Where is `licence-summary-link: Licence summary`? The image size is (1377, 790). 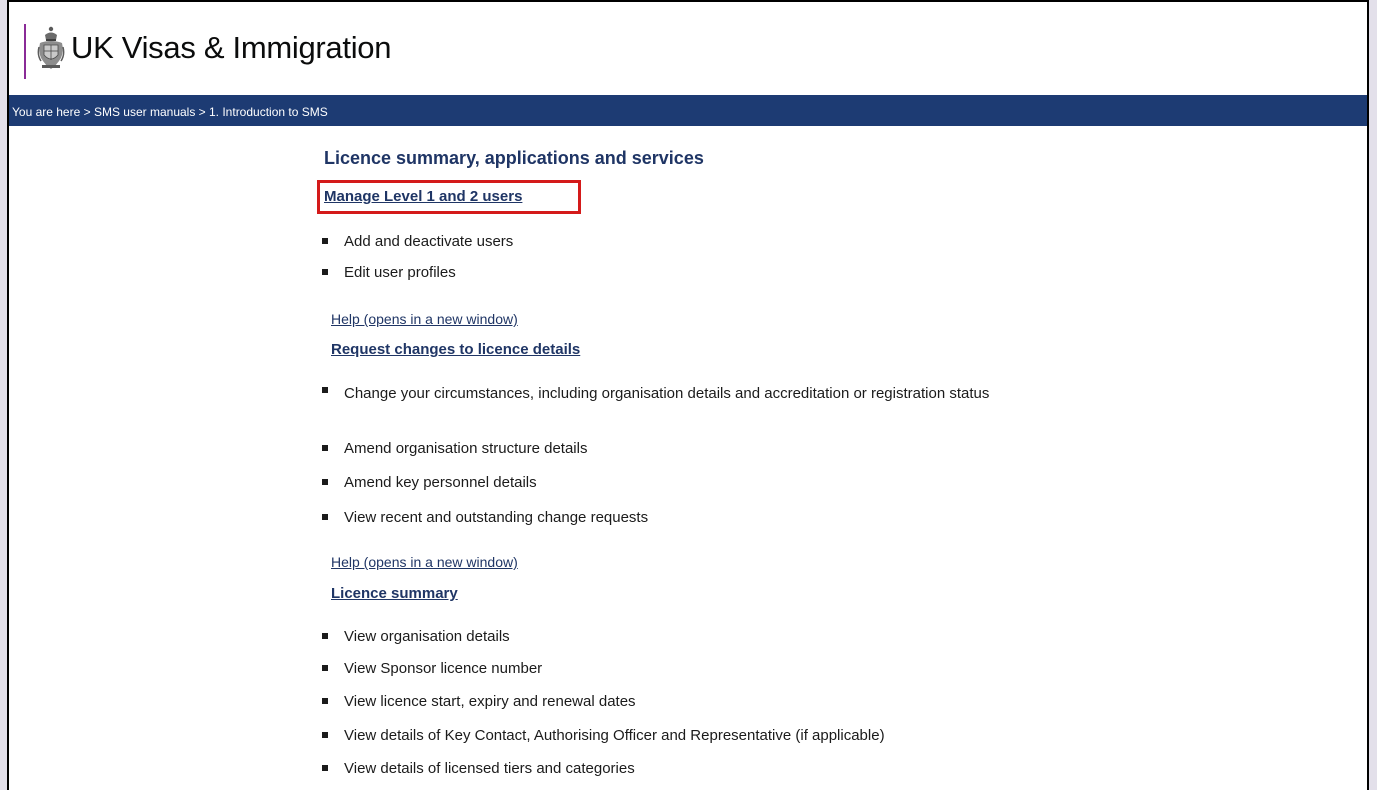
licence-summary-link: Licence summary is located at coordinates (394, 593).